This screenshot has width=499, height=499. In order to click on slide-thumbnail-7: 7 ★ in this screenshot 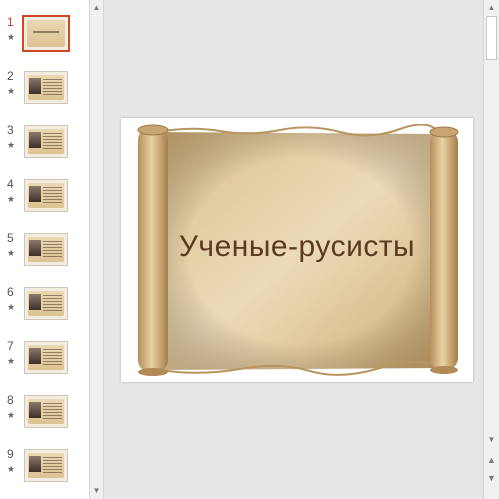, I will do `click(36, 362)`.